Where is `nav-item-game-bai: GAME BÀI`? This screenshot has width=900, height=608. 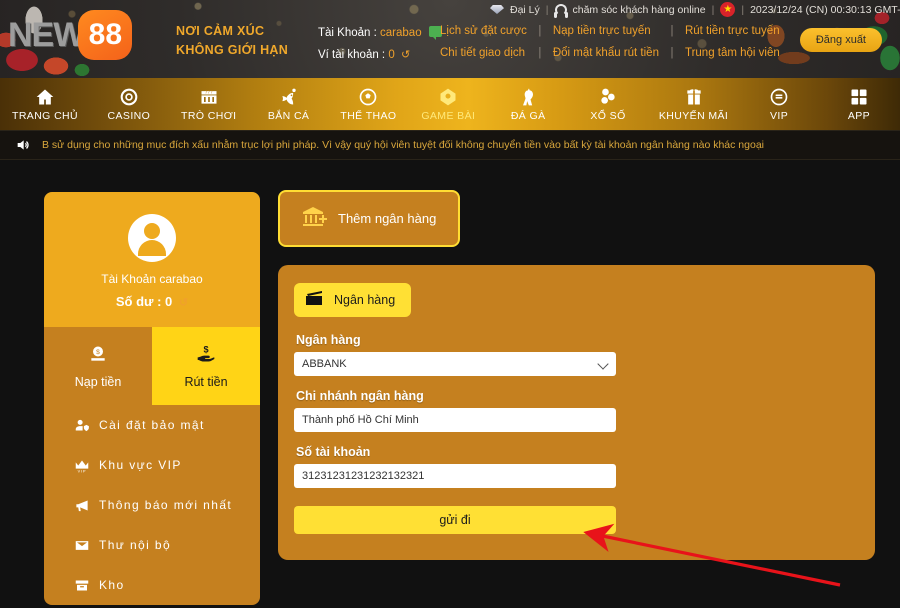
nav-item-game-bai: GAME BÀI is located at coordinates (448, 104).